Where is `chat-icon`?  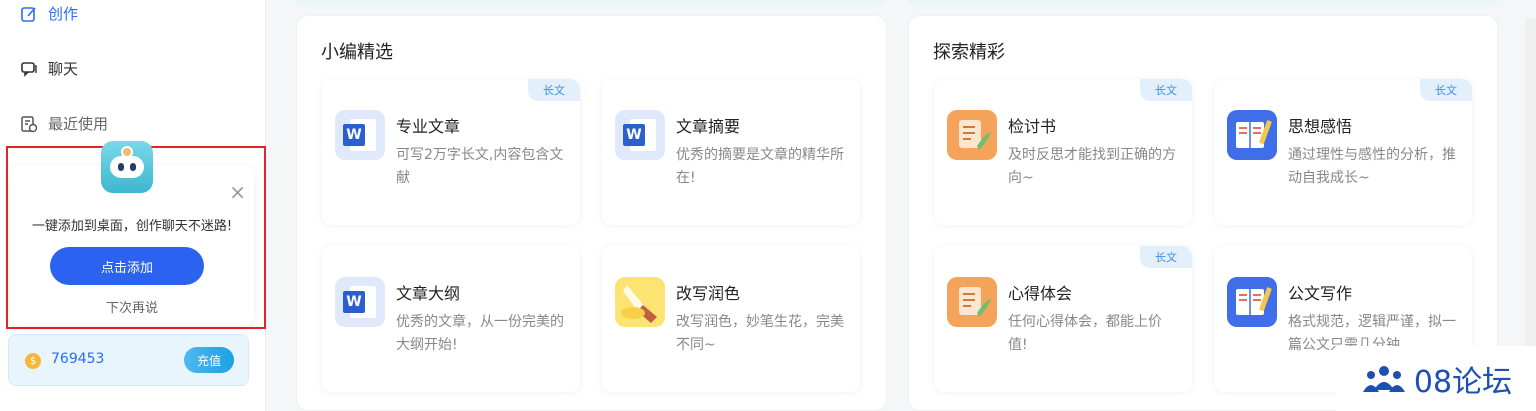
chat-icon is located at coordinates (29, 69).